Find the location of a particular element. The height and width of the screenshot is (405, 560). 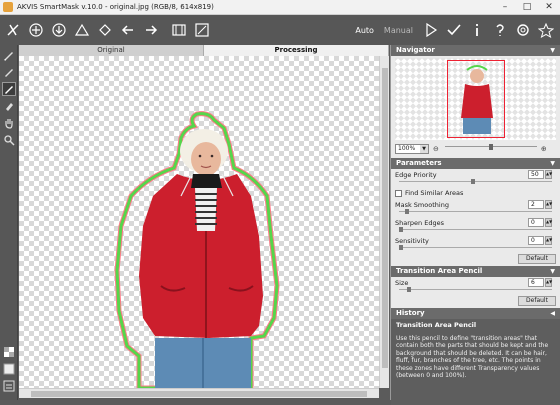

edge-priority-slider-knob is located at coordinates (473, 181).